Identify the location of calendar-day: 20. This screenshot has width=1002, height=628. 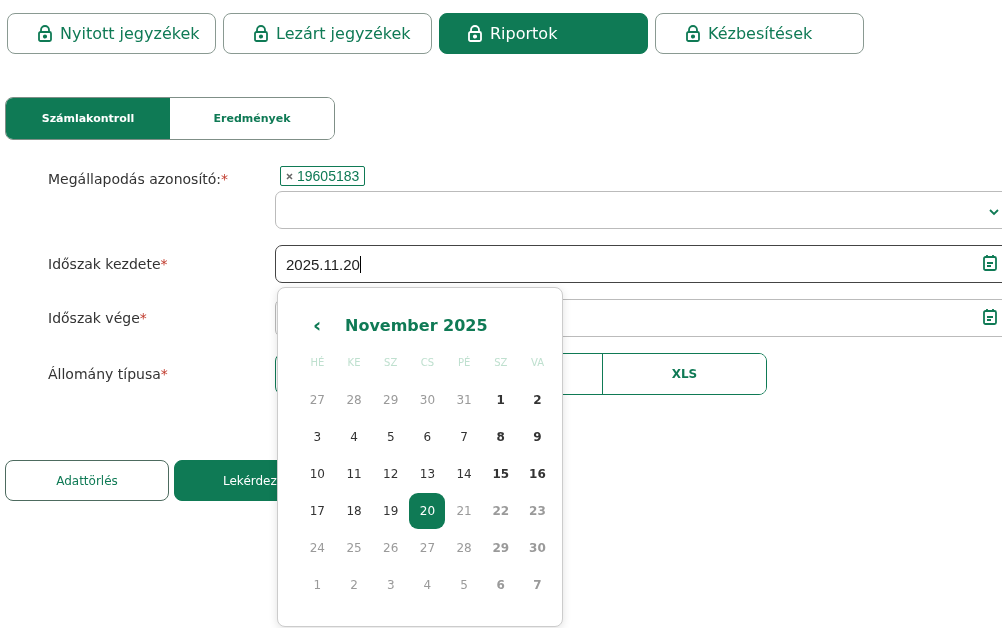
(427, 510).